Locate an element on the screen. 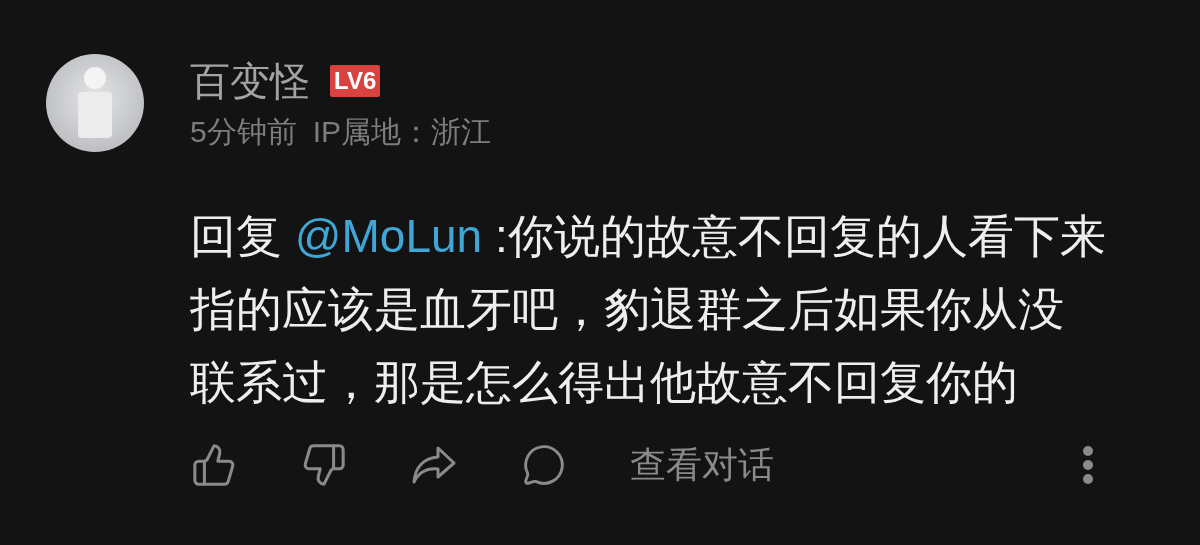  mention-link: @MoLun is located at coordinates (388, 236).